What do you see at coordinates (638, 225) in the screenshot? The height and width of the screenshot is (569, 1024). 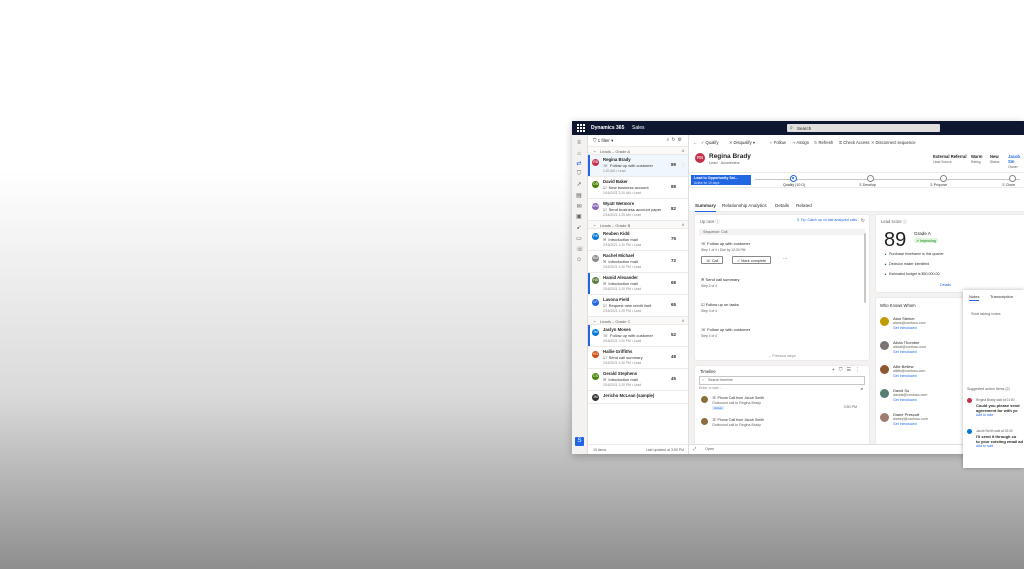 I see `group-header: ⌄ Leads – Grade B4` at bounding box center [638, 225].